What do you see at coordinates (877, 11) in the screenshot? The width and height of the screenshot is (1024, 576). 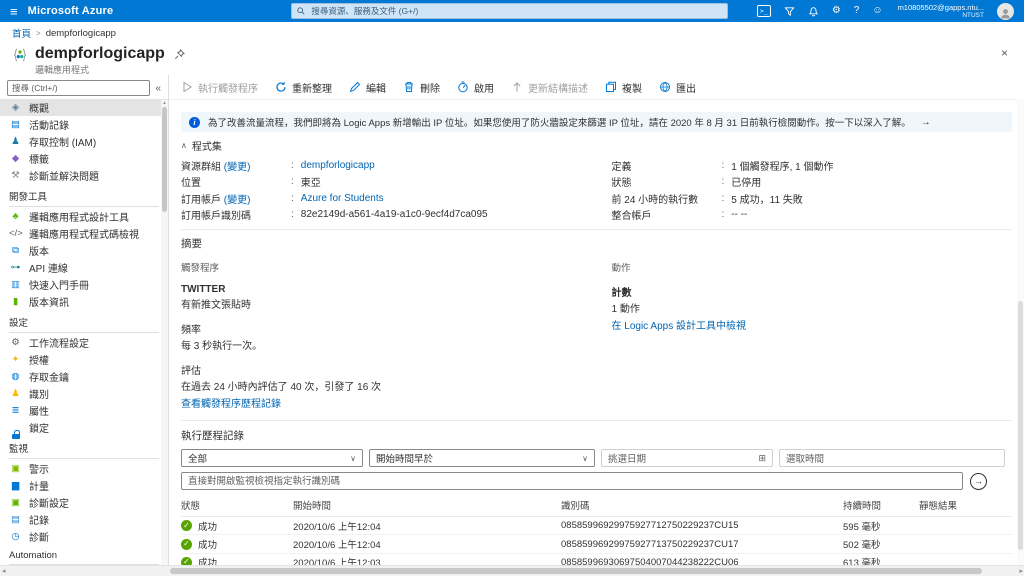 I see `feedback-smiley-icon: ☺` at bounding box center [877, 11].